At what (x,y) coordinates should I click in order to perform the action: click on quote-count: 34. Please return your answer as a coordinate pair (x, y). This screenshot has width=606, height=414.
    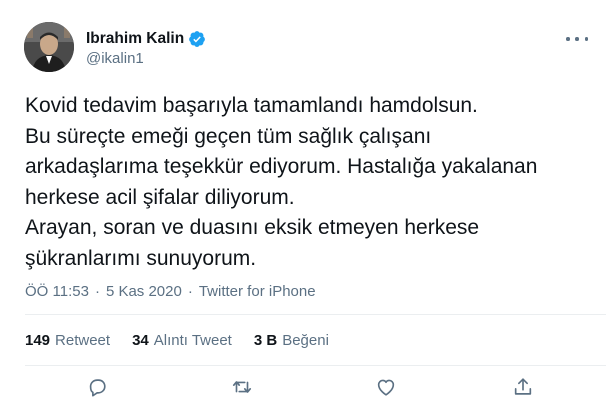
    Looking at the image, I should click on (140, 340).